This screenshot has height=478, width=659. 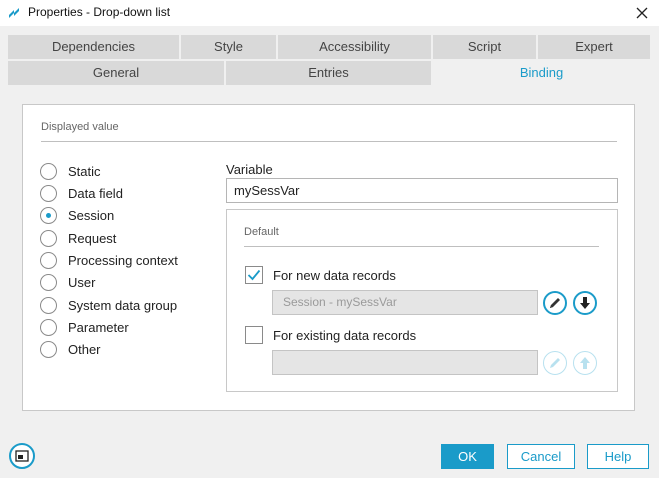 I want to click on close-icon, so click(x=642, y=13).